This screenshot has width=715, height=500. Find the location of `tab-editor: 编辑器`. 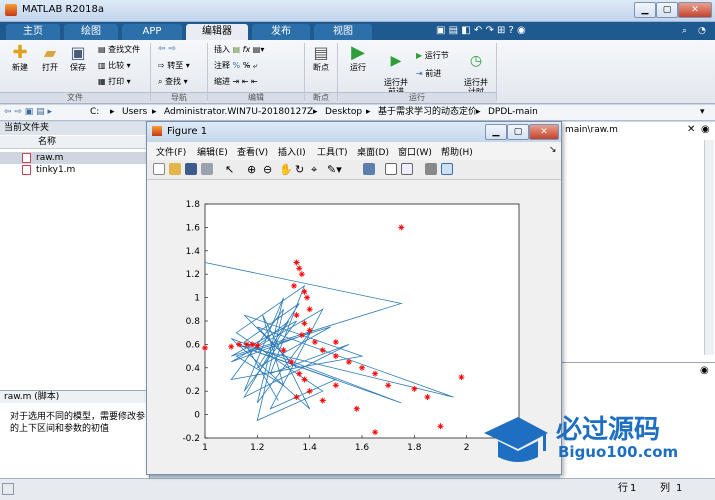

tab-editor: 编辑器 is located at coordinates (217, 32).